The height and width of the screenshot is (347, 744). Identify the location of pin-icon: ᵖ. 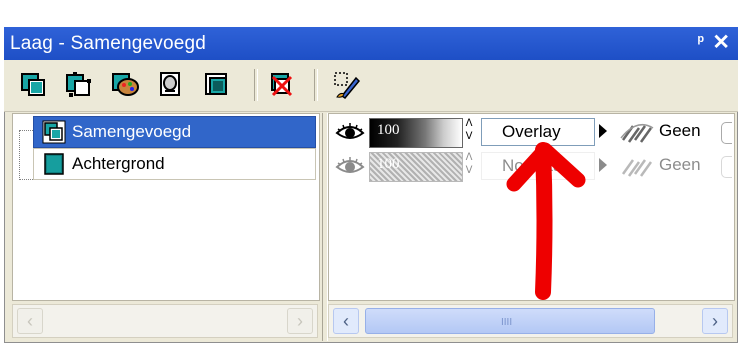
(701, 42).